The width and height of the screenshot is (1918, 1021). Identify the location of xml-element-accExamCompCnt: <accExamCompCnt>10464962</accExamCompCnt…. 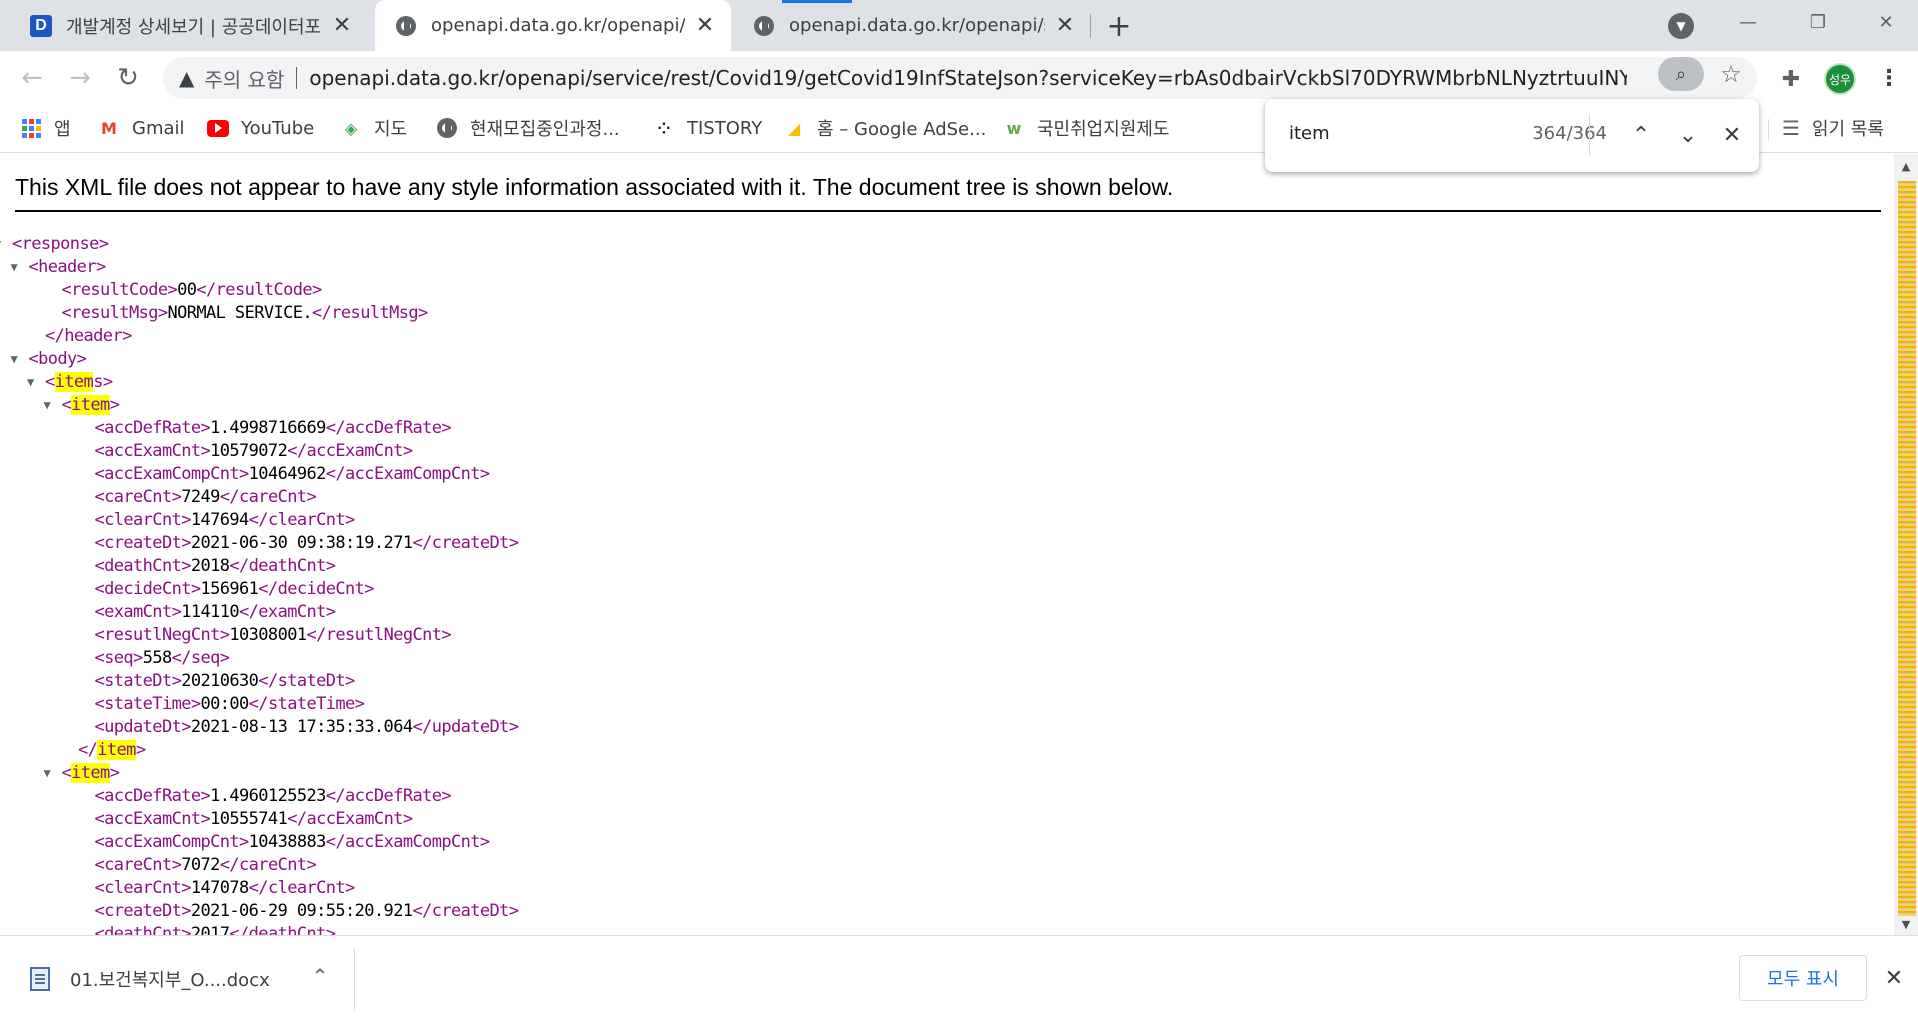
(292, 474).